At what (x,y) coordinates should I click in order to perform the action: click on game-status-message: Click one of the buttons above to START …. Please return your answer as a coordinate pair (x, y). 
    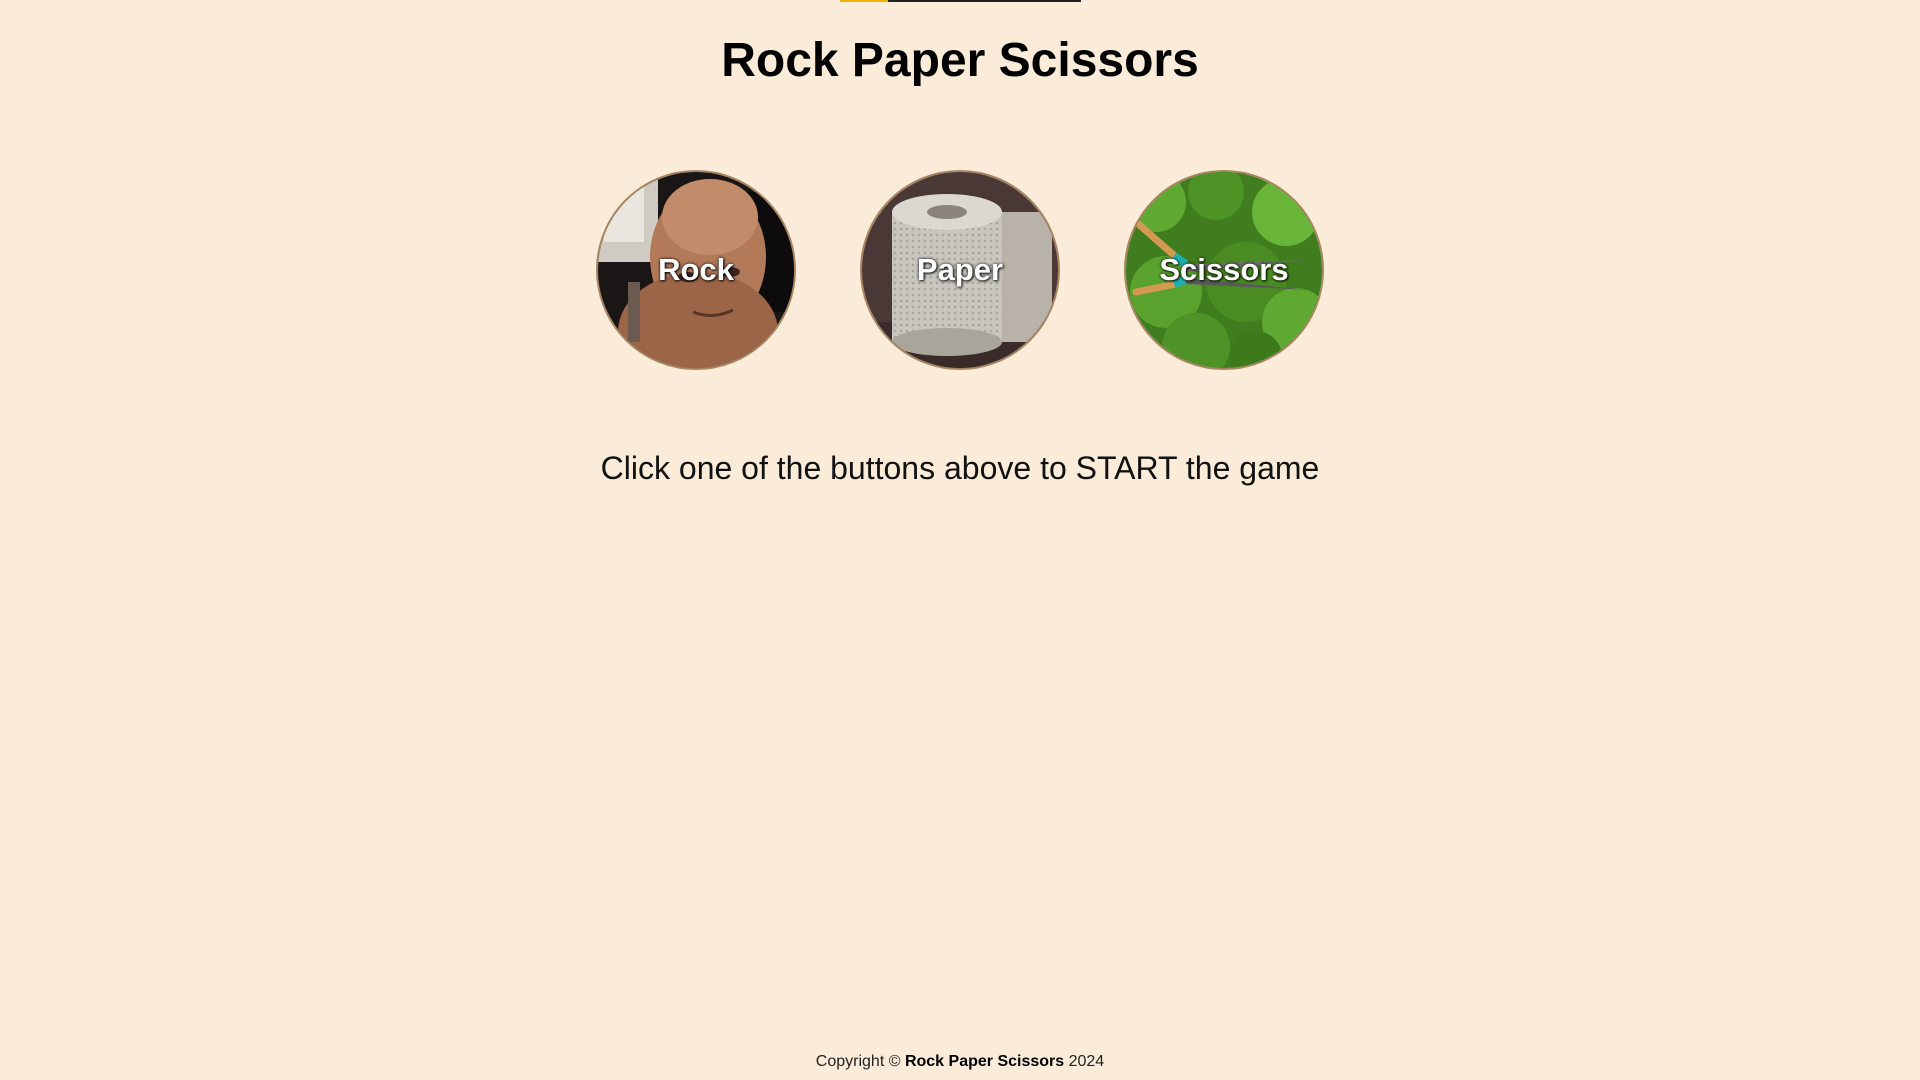
    Looking at the image, I should click on (960, 468).